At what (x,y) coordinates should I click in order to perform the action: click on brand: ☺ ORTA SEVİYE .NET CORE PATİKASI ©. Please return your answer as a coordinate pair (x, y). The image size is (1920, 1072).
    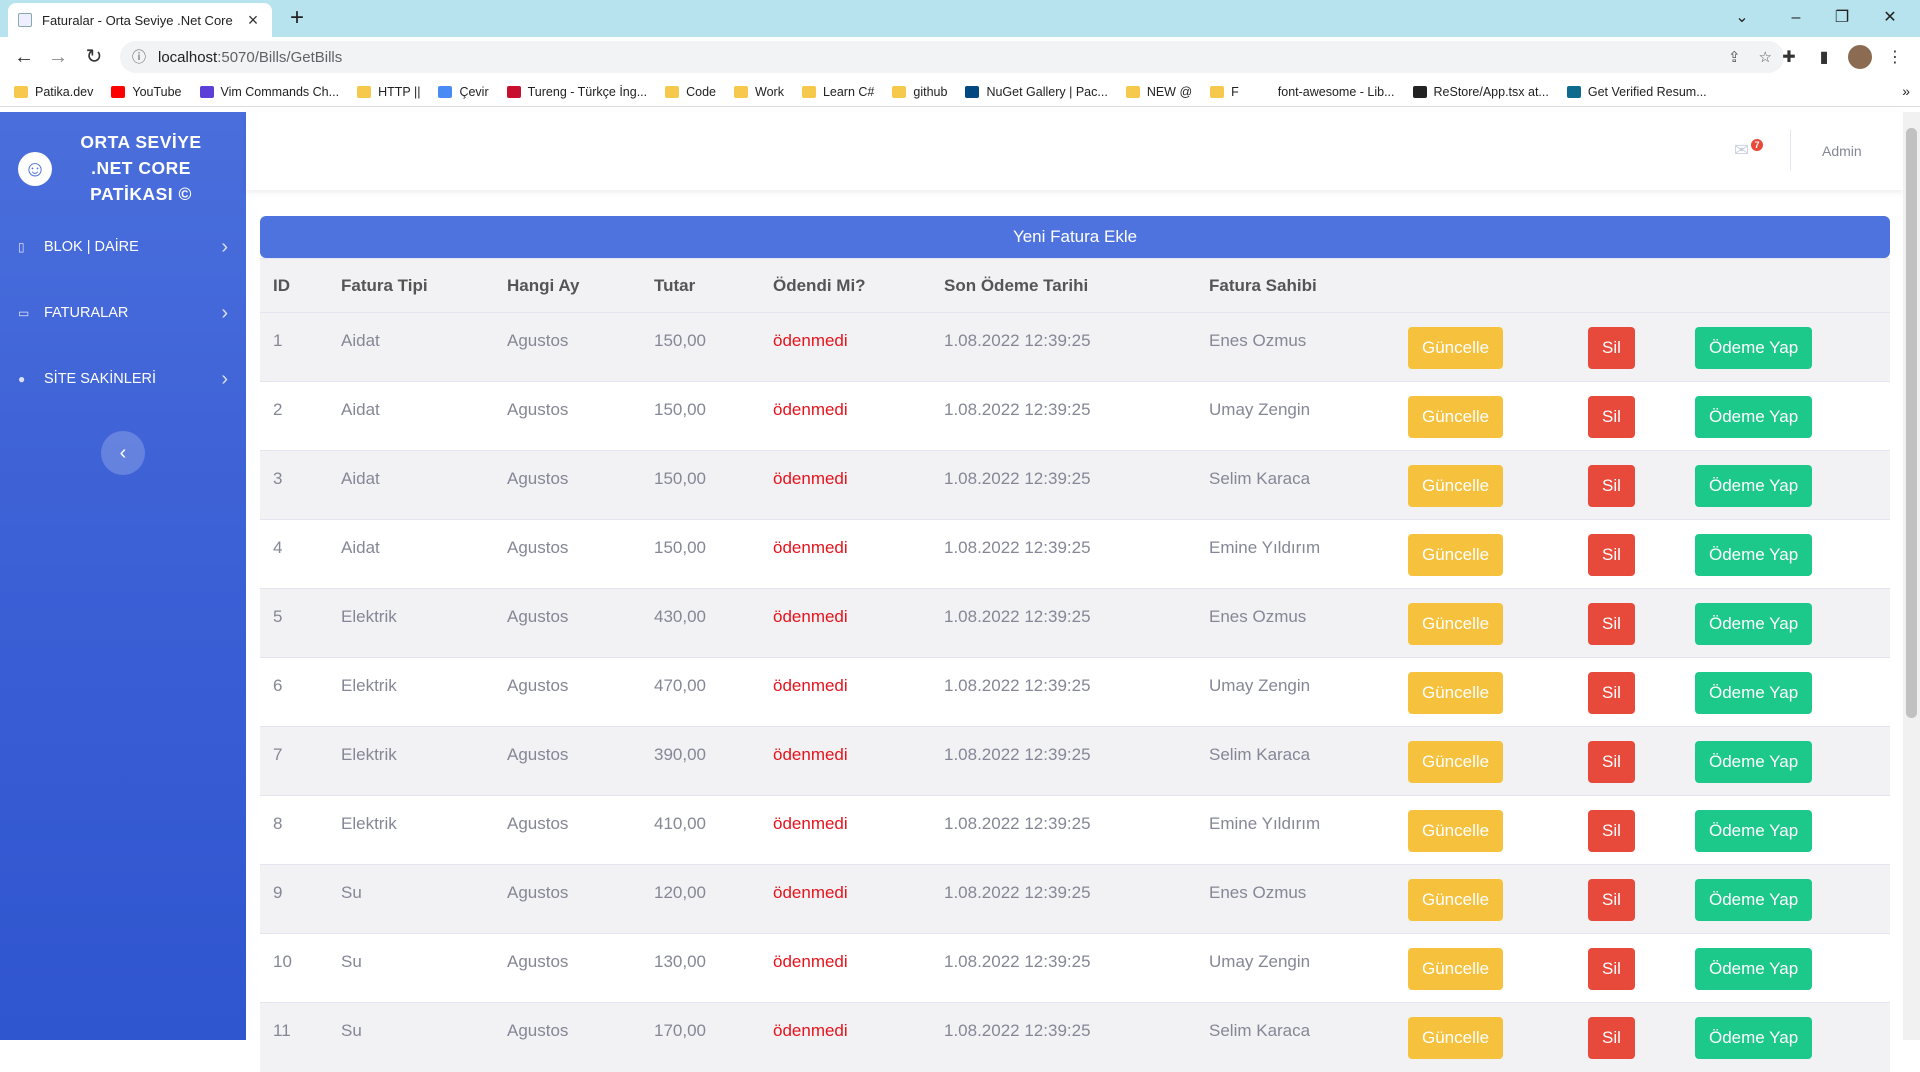
    Looking at the image, I should click on (123, 162).